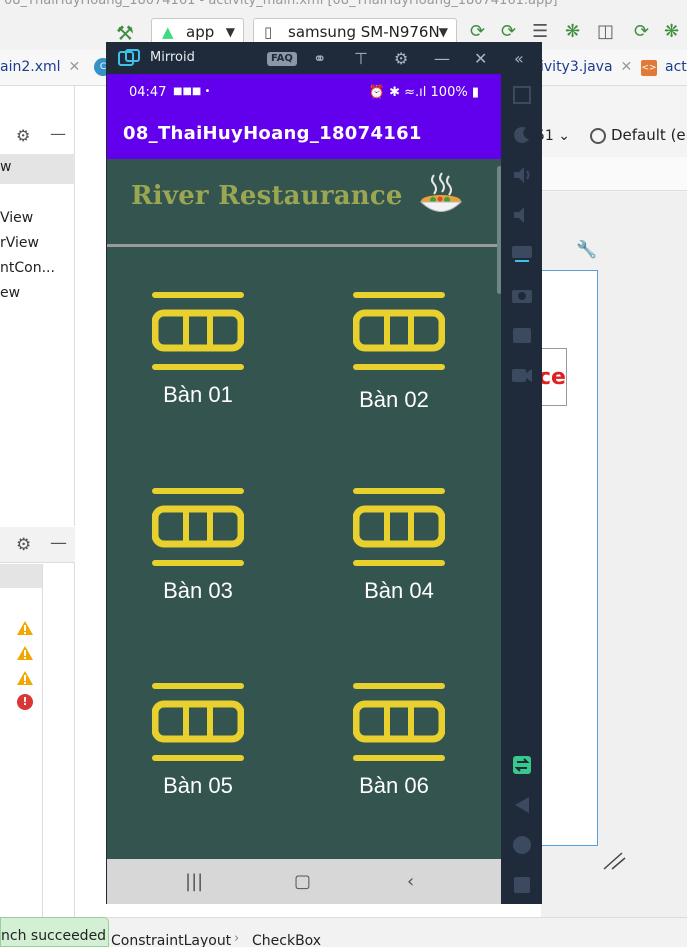 The width and height of the screenshot is (687, 947). I want to click on apply-code-changes-icon: ⟳, so click(508, 31).